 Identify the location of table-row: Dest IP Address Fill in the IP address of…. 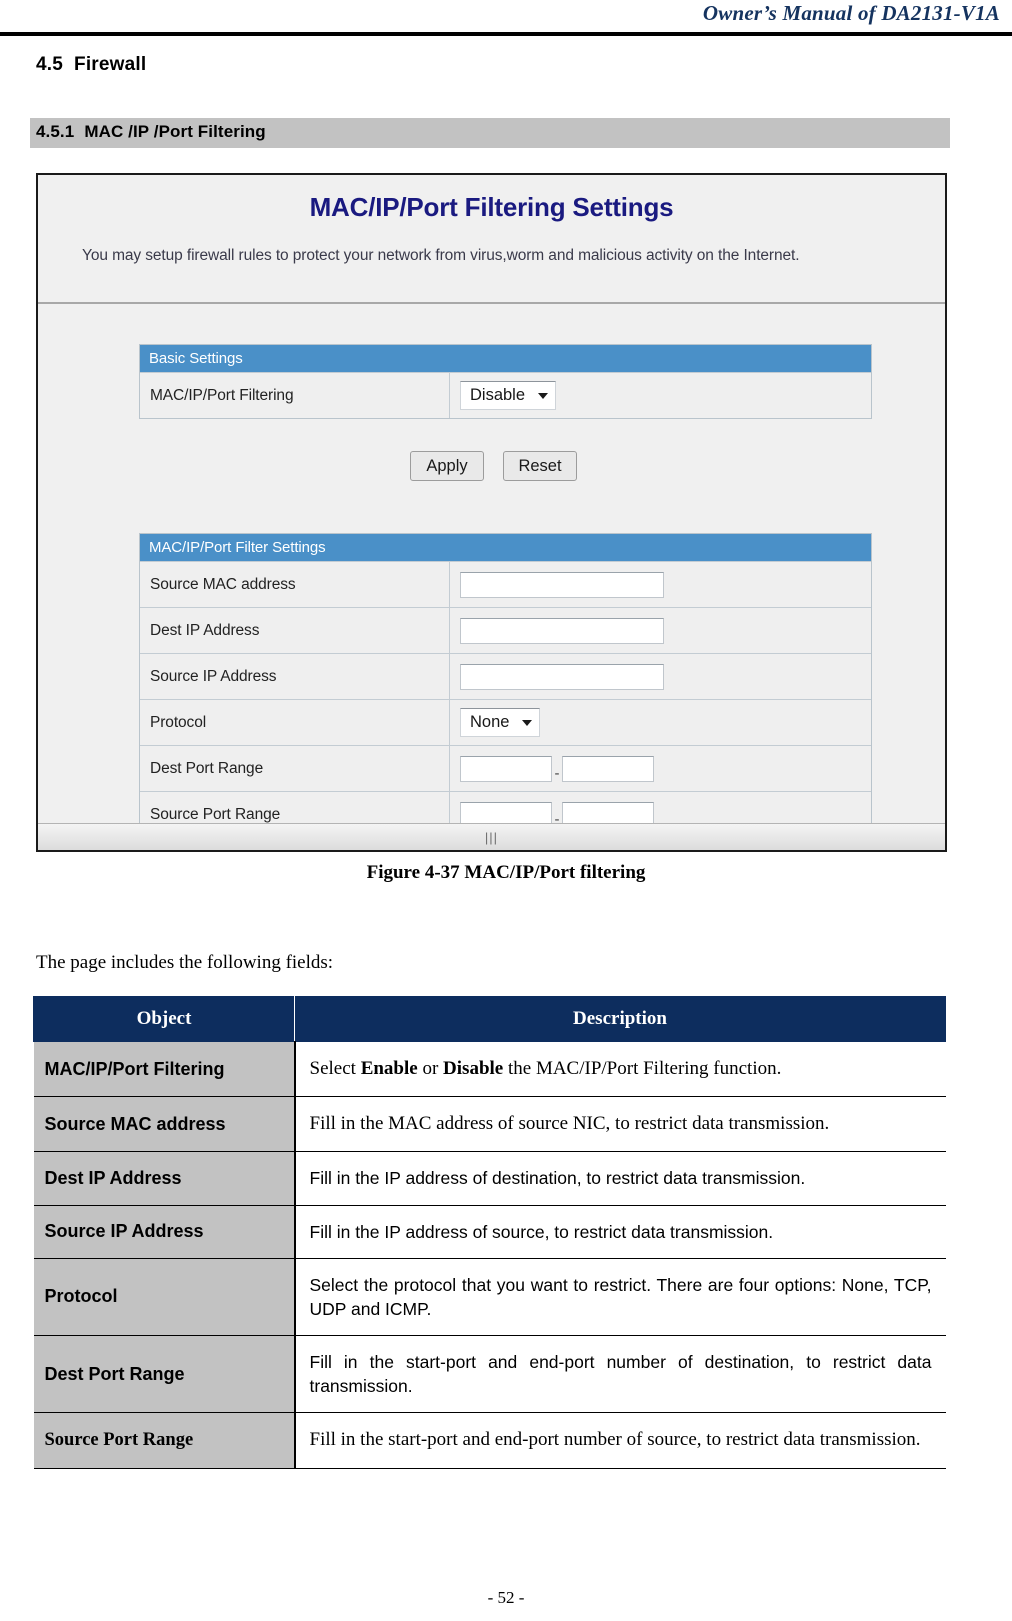
(489, 1178).